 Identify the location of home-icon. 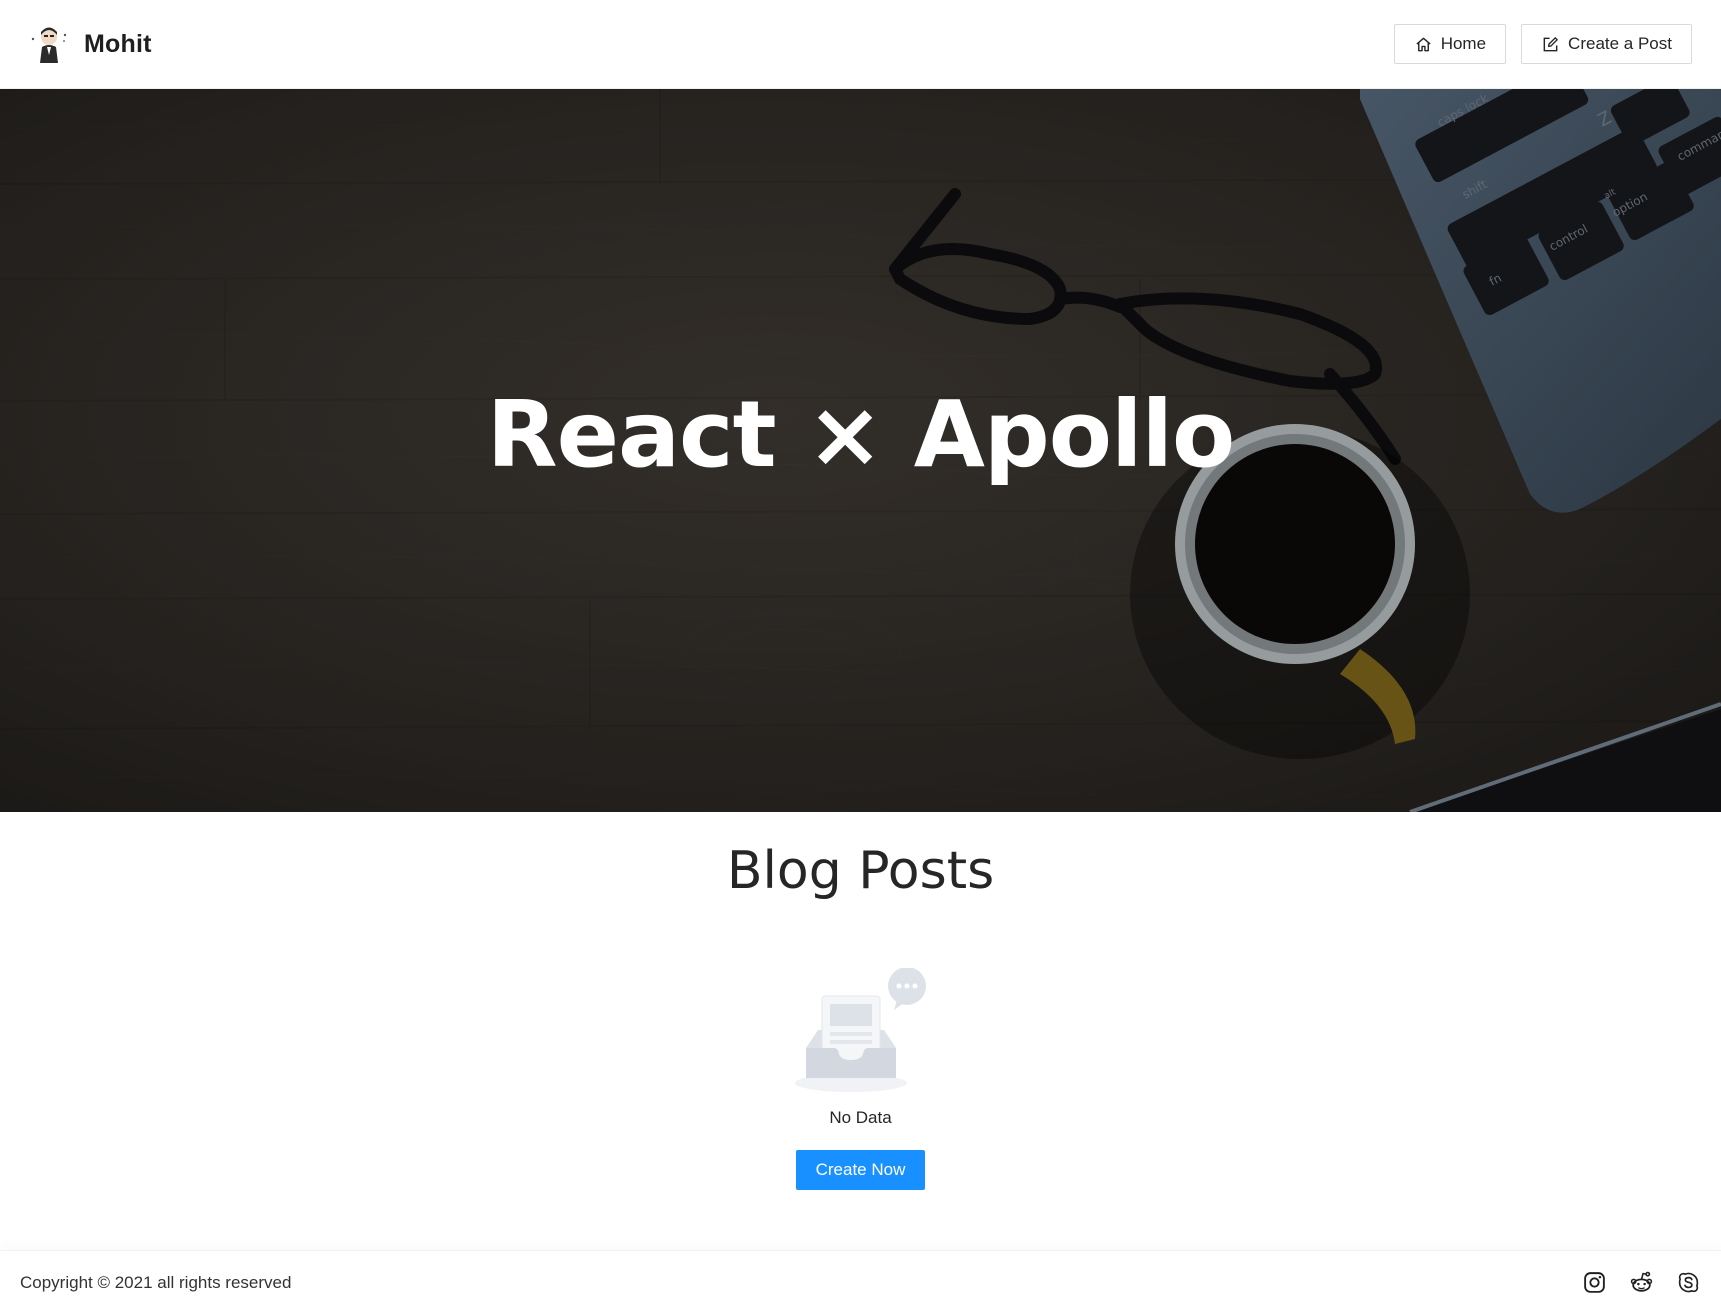
(1423, 44).